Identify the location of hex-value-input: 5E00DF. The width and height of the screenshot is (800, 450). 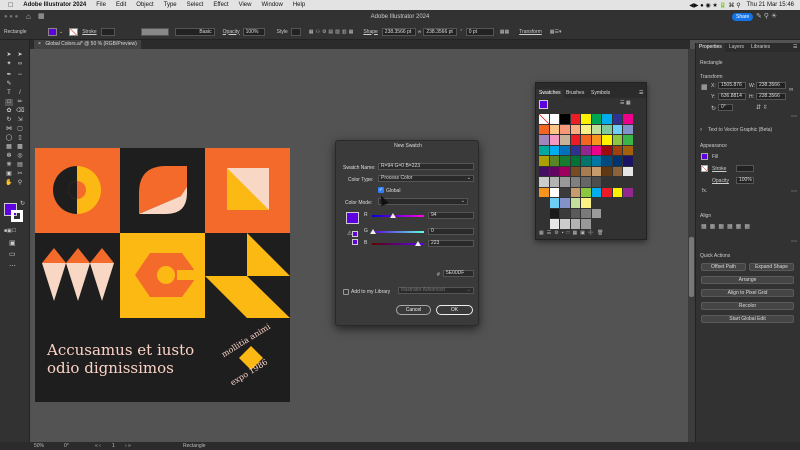
(458, 273).